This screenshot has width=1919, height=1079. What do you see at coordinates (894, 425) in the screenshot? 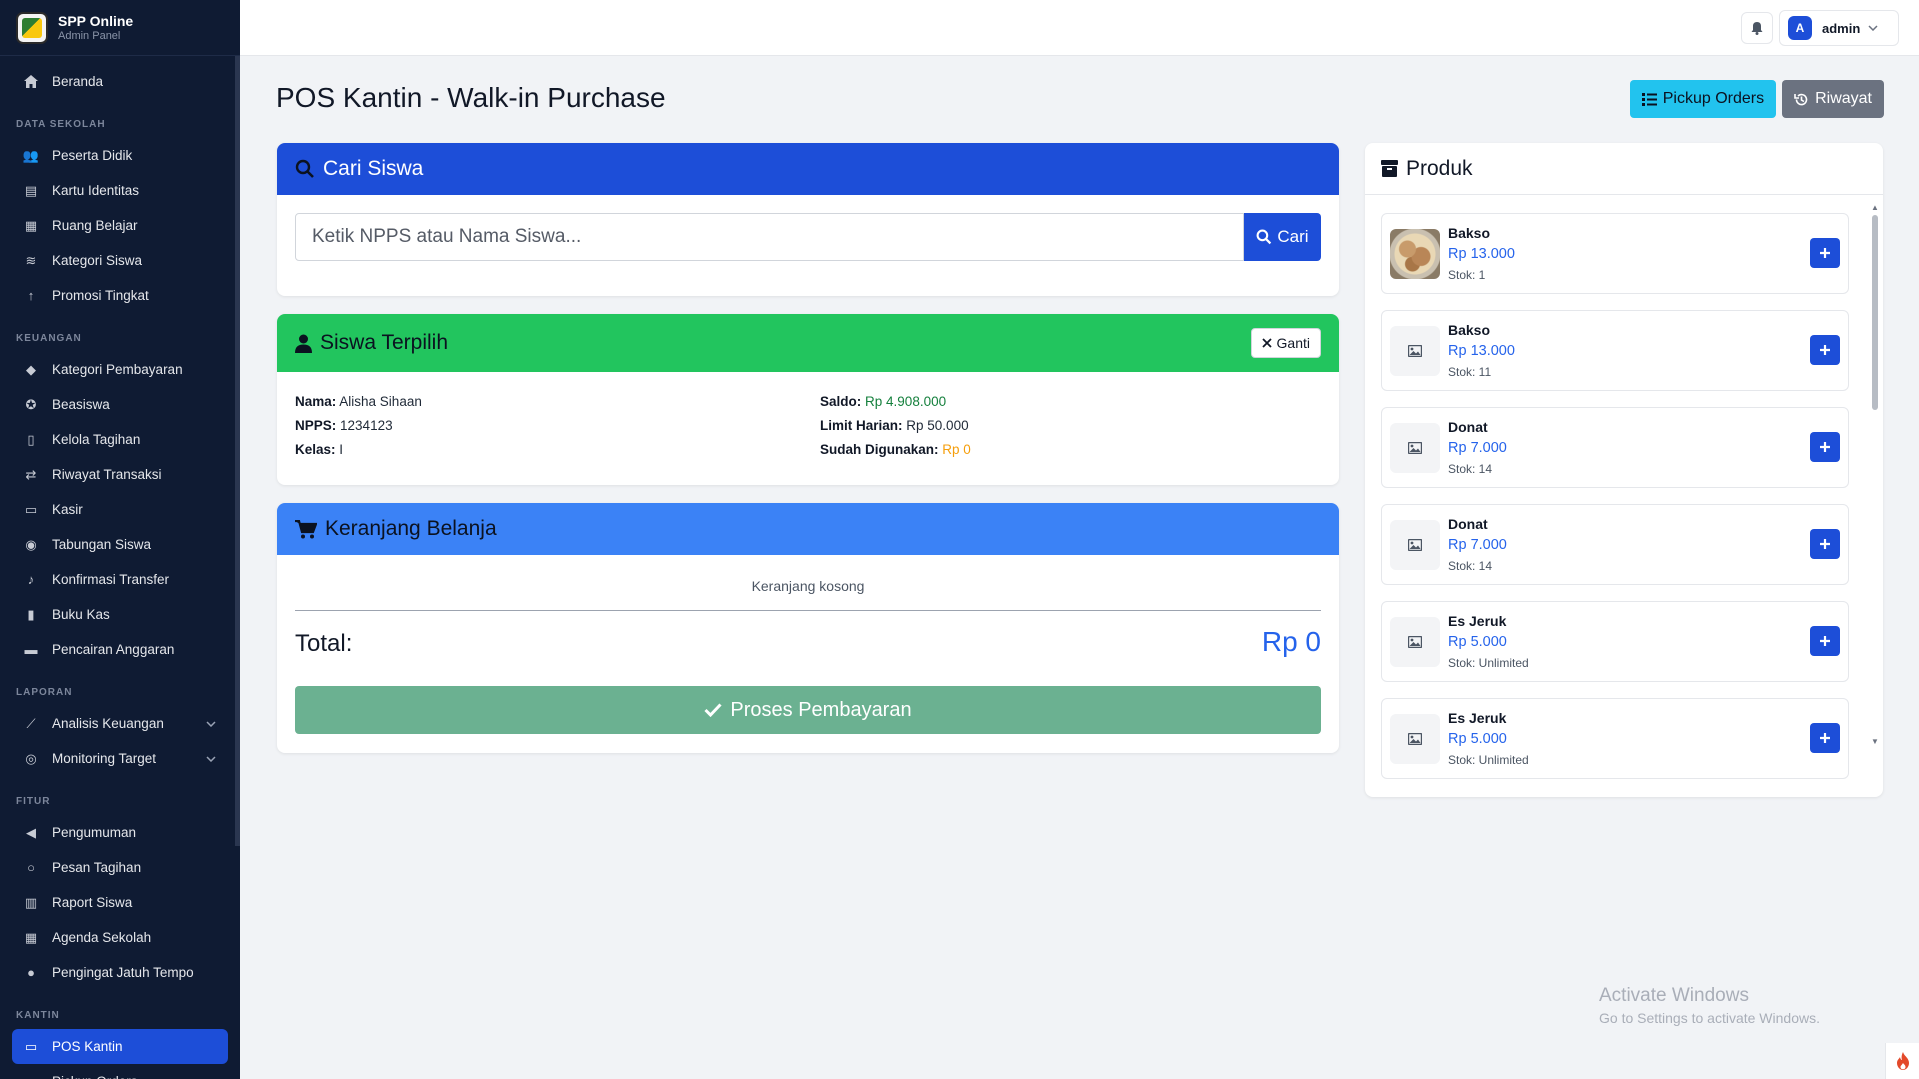
I see `student-limit-row: Limit Harian: Rp 50.000` at bounding box center [894, 425].